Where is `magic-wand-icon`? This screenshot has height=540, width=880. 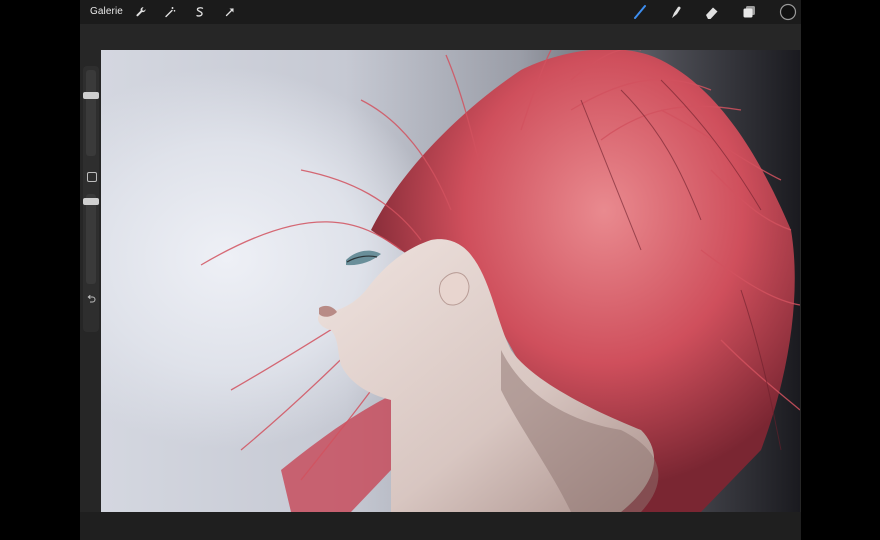
magic-wand-icon is located at coordinates (170, 12).